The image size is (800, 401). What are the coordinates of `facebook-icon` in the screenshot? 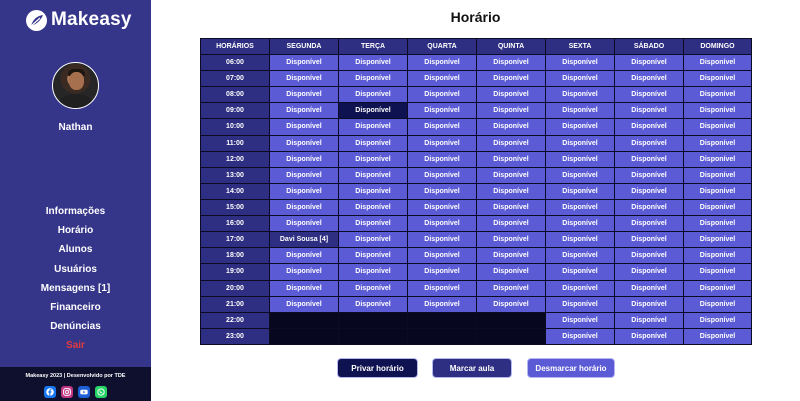 It's located at (50, 392).